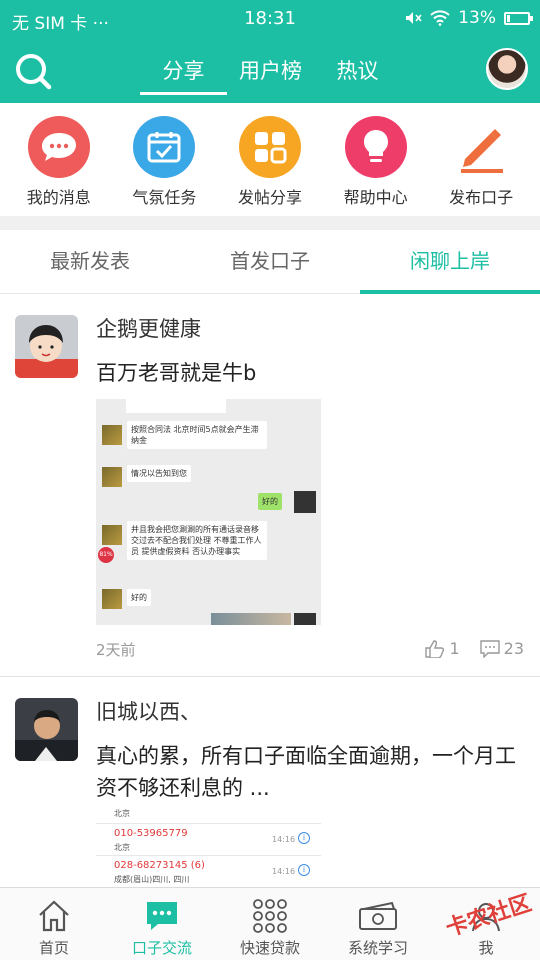 The width and height of the screenshot is (540, 960). What do you see at coordinates (474, 648) in the screenshot?
I see `post-stats: 1 23` at bounding box center [474, 648].